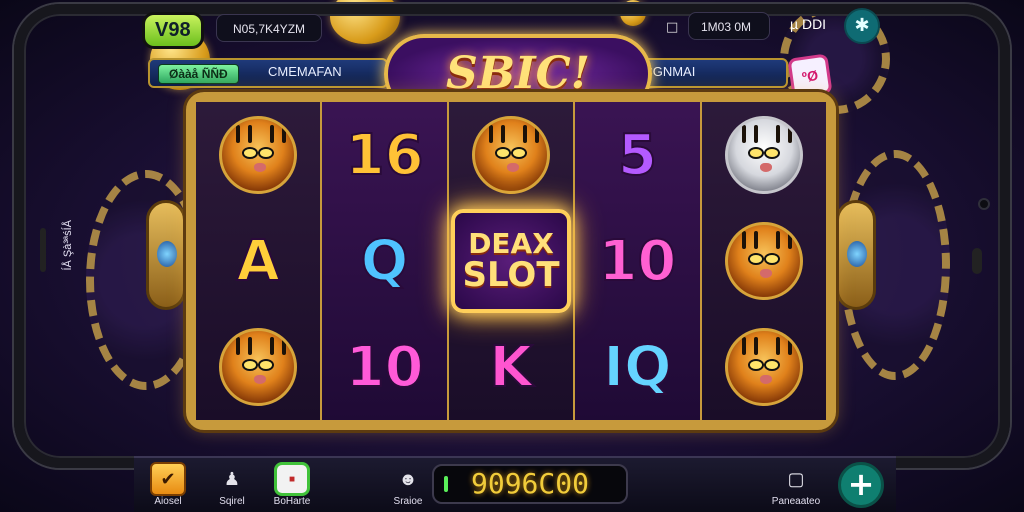 This screenshot has width=1024, height=512. I want to click on settings-icon: ✱, so click(862, 25).